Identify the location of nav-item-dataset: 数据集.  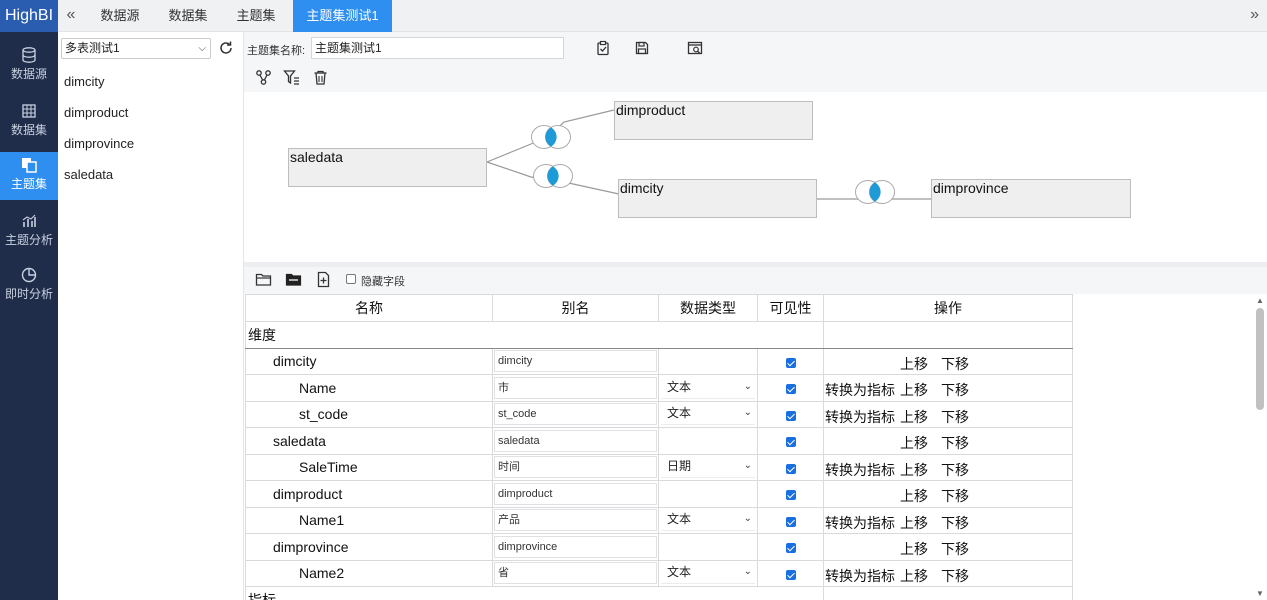
(29, 122).